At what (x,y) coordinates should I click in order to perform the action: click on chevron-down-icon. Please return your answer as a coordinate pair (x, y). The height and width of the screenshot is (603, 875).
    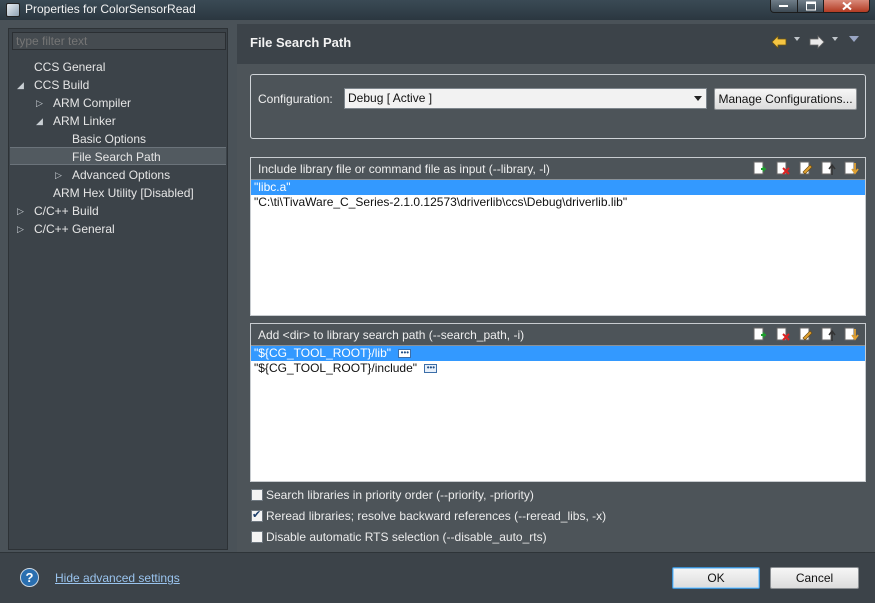
    Looking at the image, I should click on (698, 98).